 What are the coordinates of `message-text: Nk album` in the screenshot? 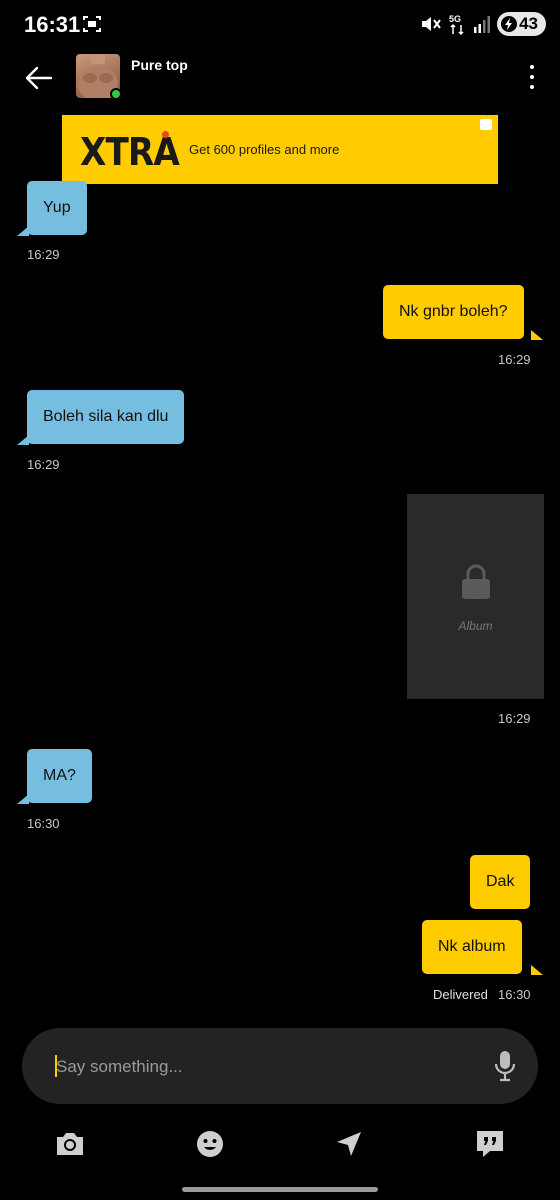 It's located at (472, 946).